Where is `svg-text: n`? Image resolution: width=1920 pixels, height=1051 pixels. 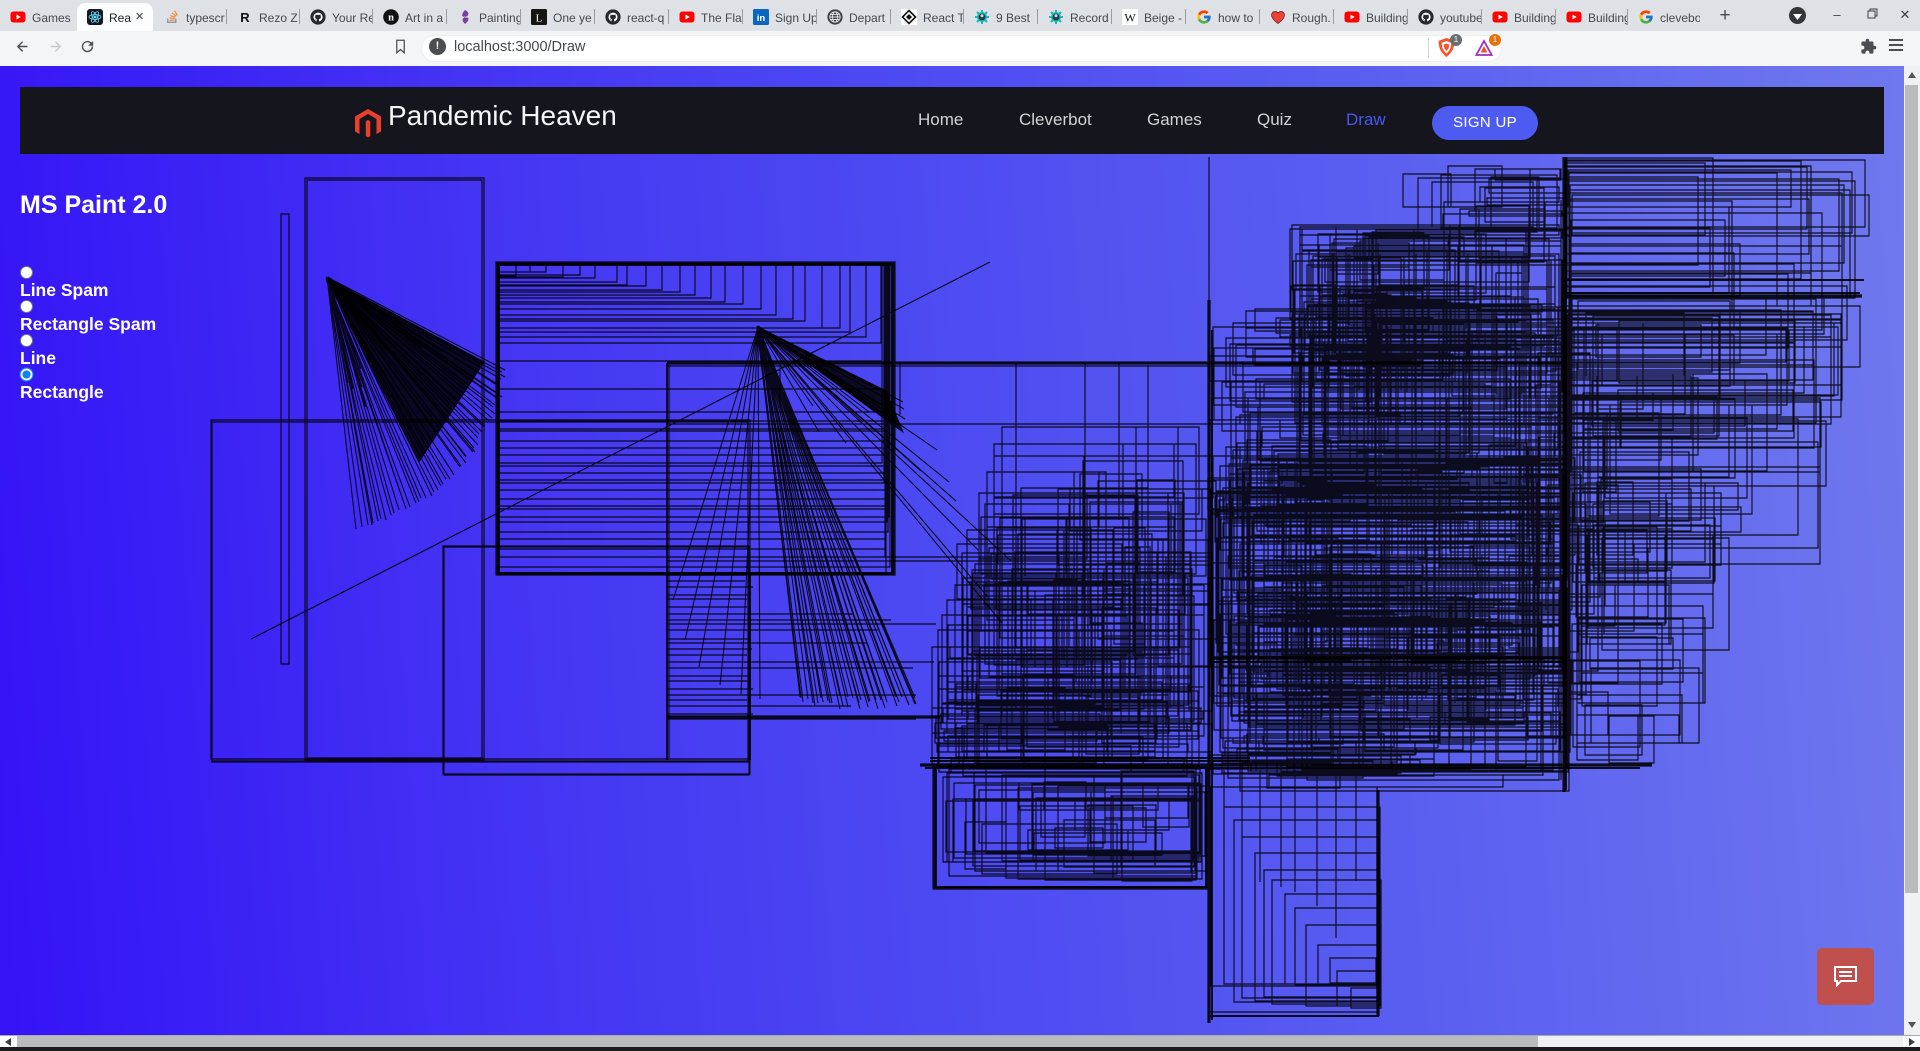 svg-text: n is located at coordinates (391, 18).